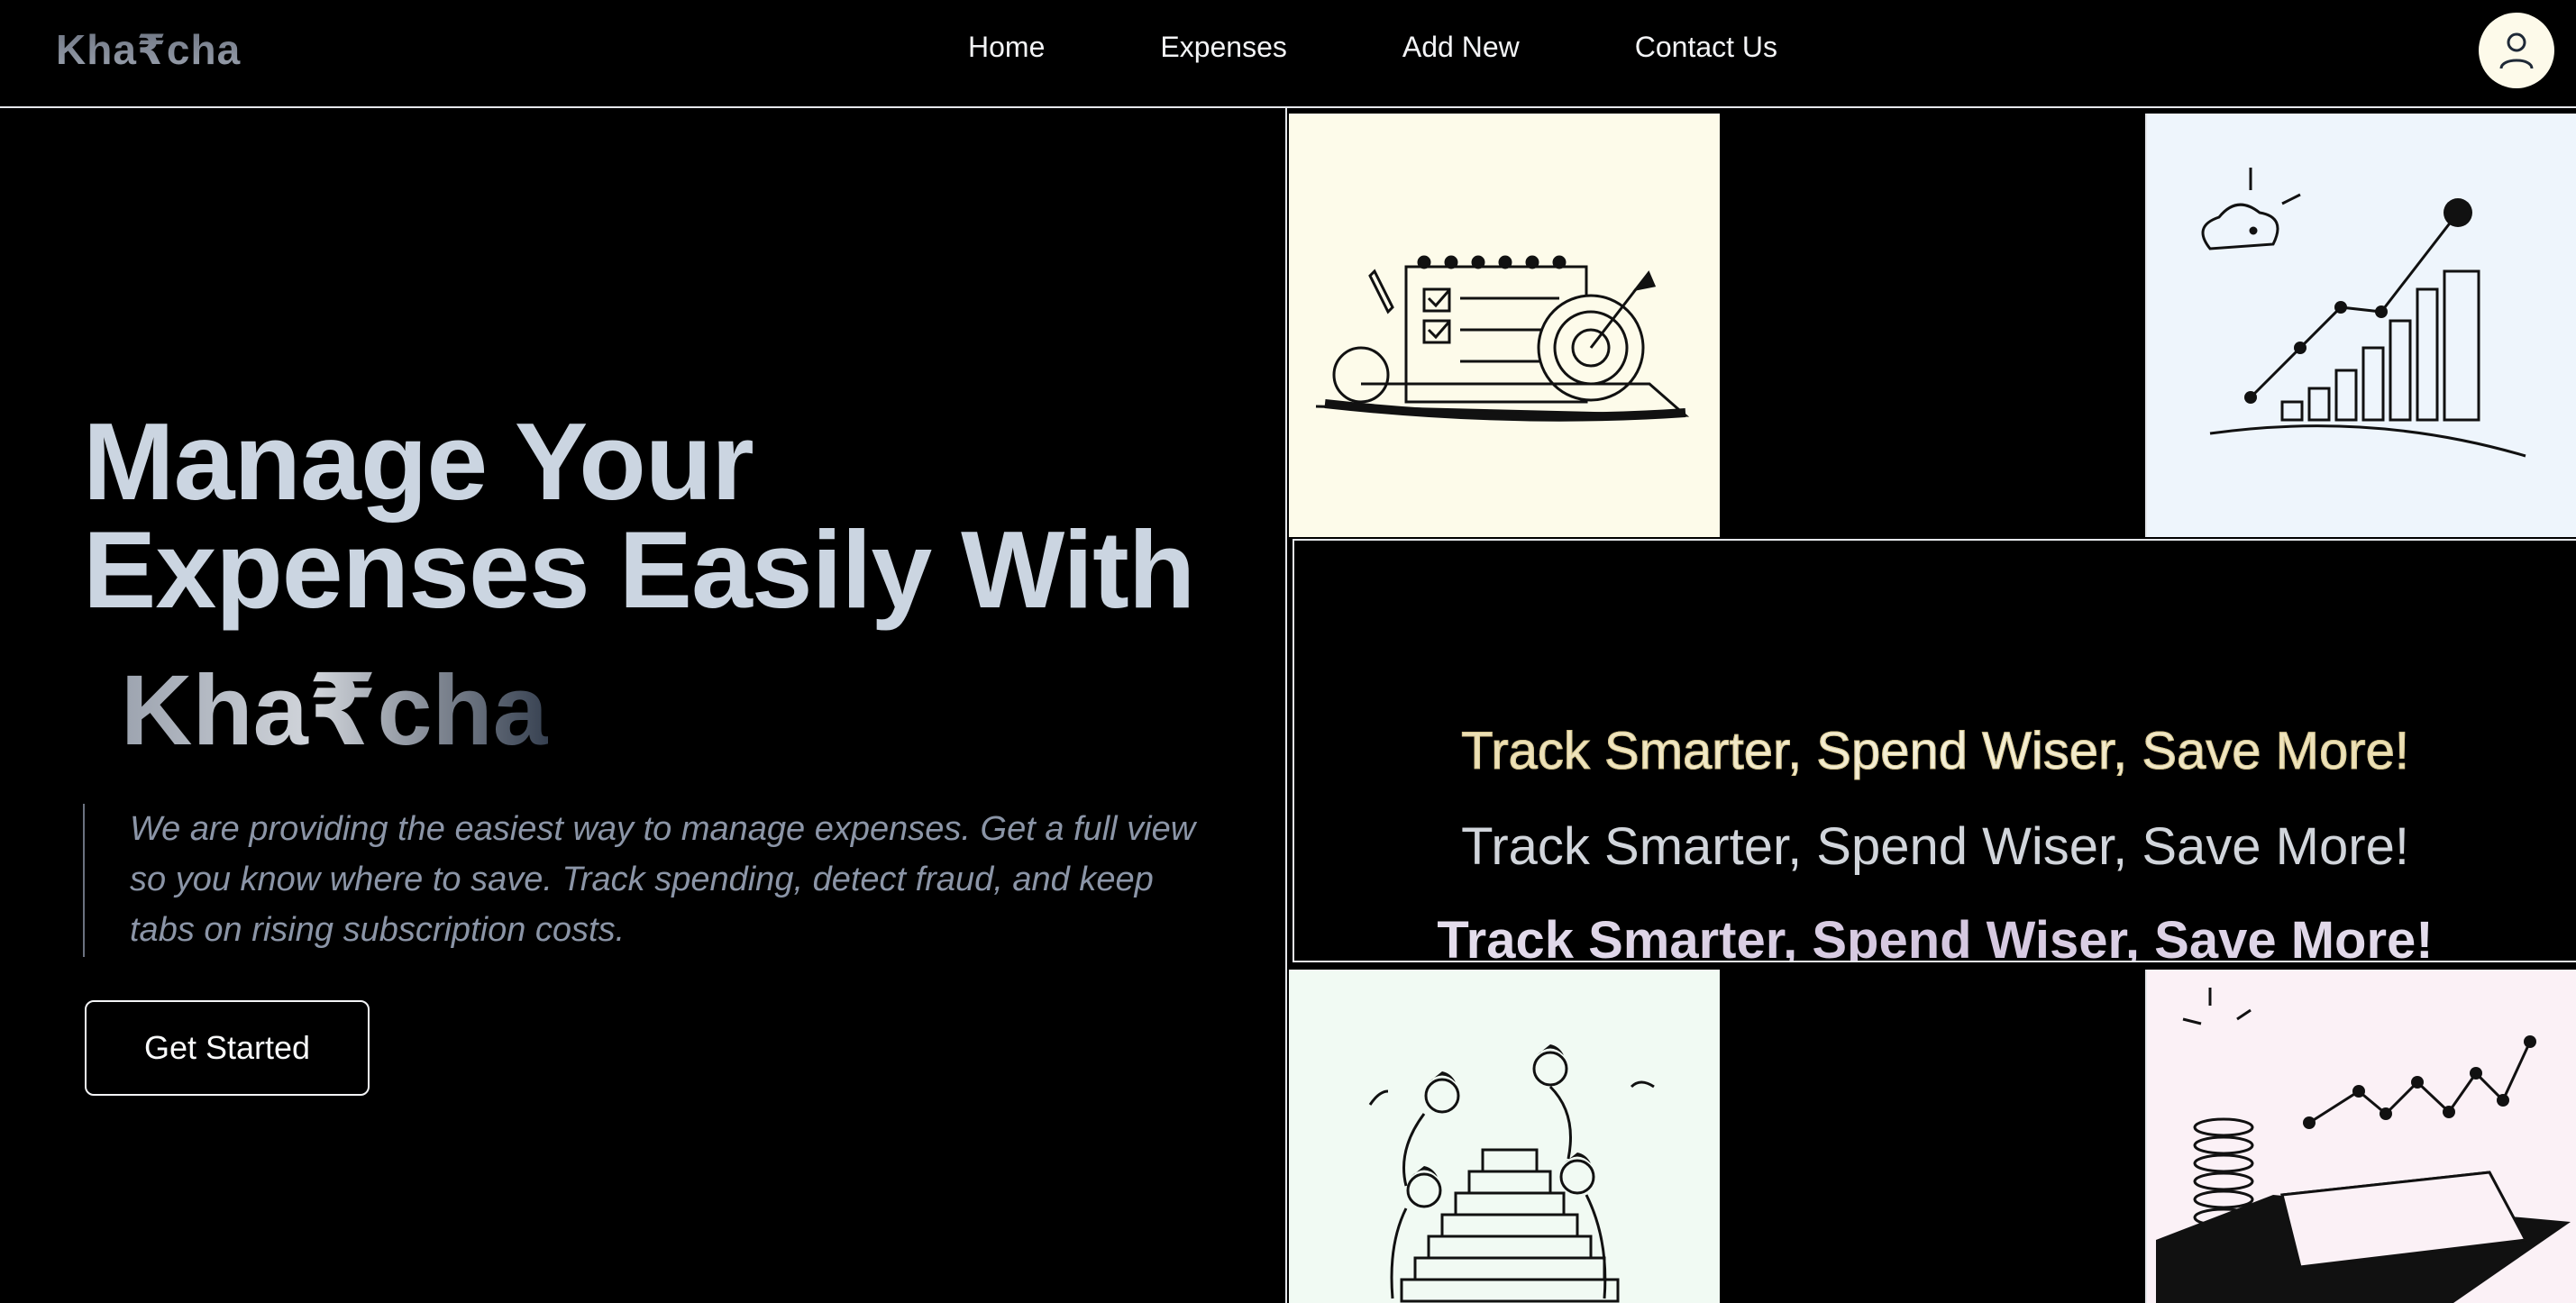  Describe the element at coordinates (1504, 325) in the screenshot. I see `planner-target-illustration` at that location.